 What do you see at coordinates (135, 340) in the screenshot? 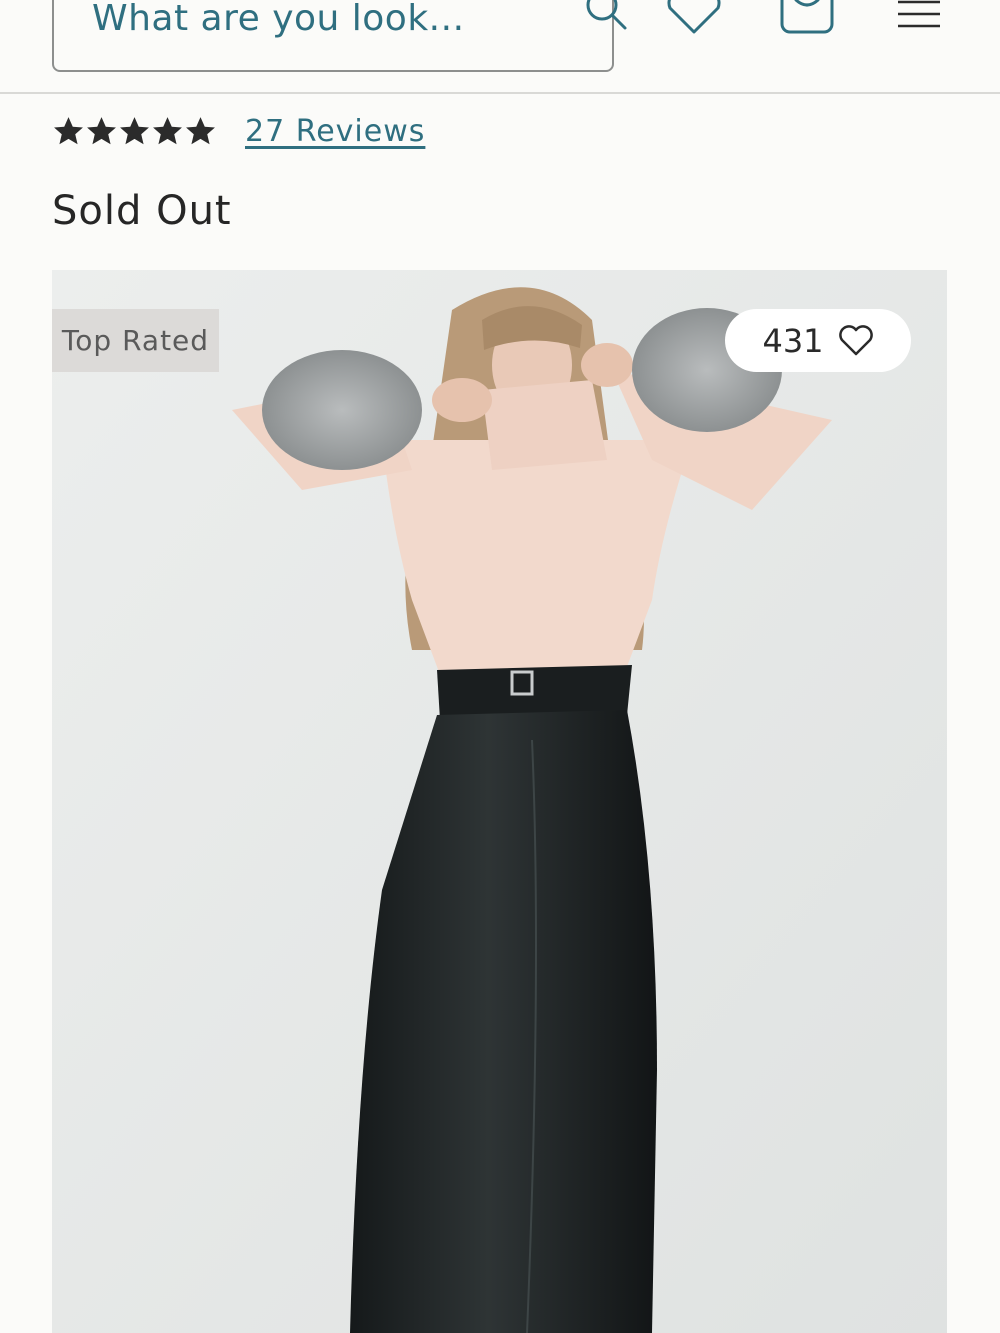
I see `top-rated-badge: Top Rated` at bounding box center [135, 340].